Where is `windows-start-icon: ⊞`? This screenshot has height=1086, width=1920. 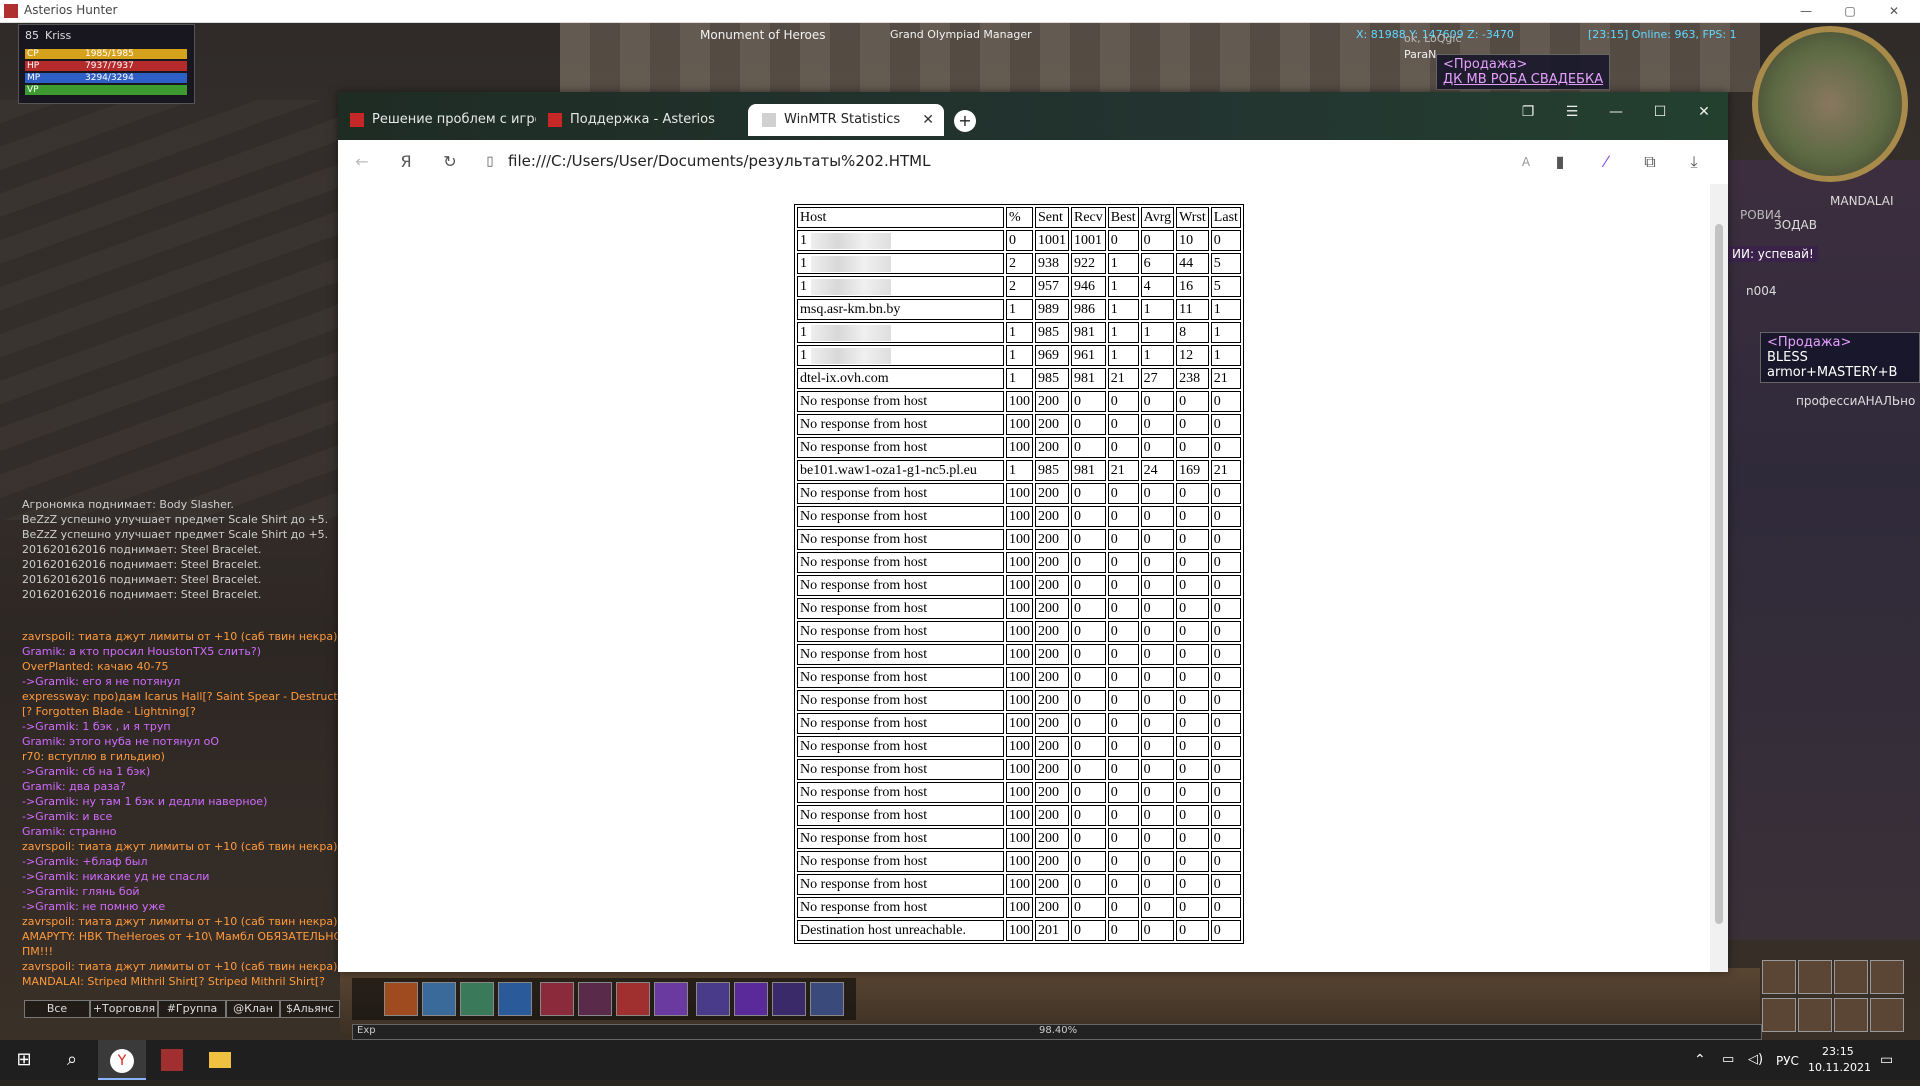
windows-start-icon: ⊞ is located at coordinates (24, 1060).